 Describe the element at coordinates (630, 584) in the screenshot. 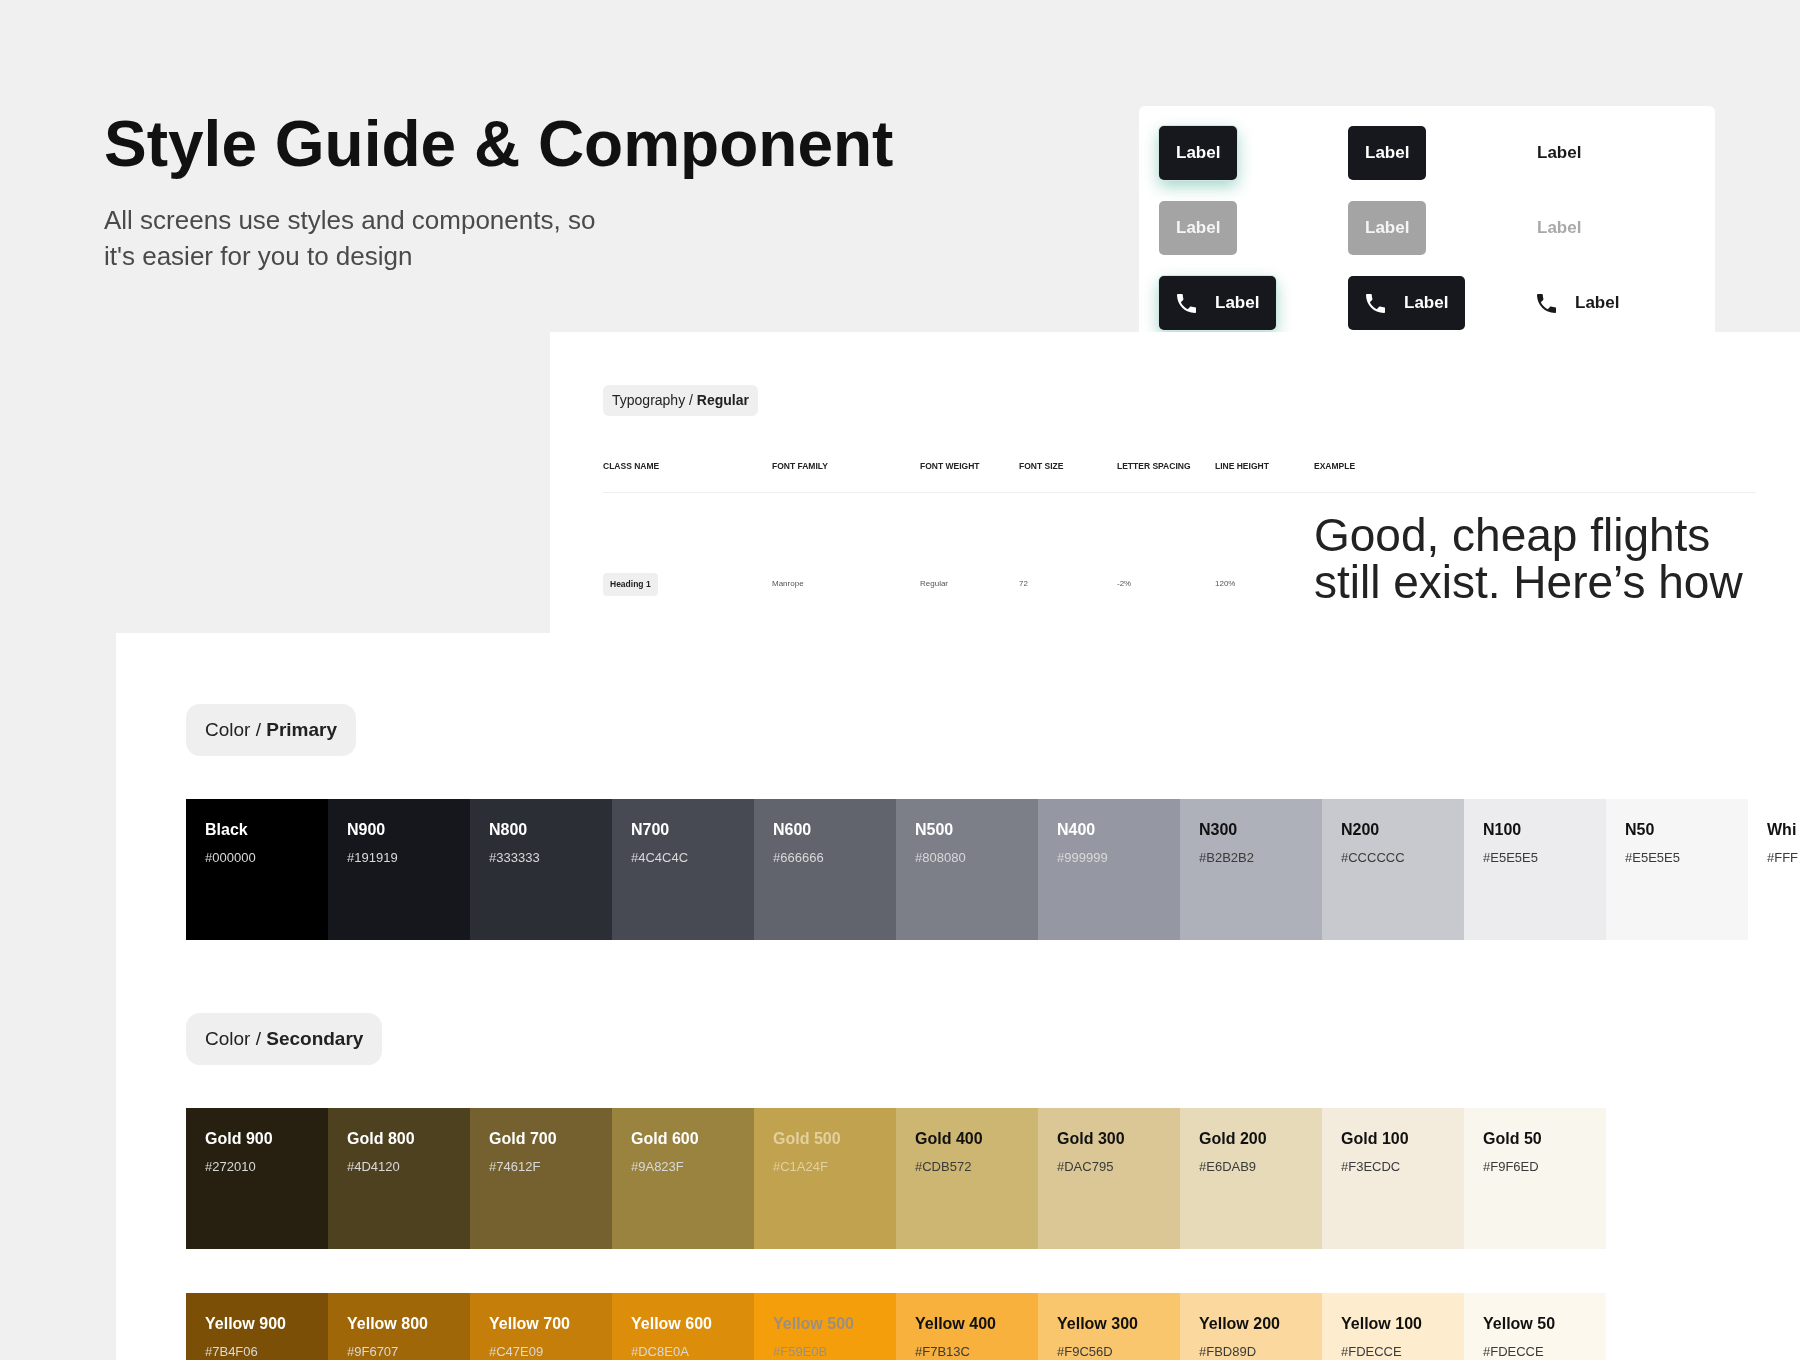

I see `class-name-tag: Heading 1` at that location.